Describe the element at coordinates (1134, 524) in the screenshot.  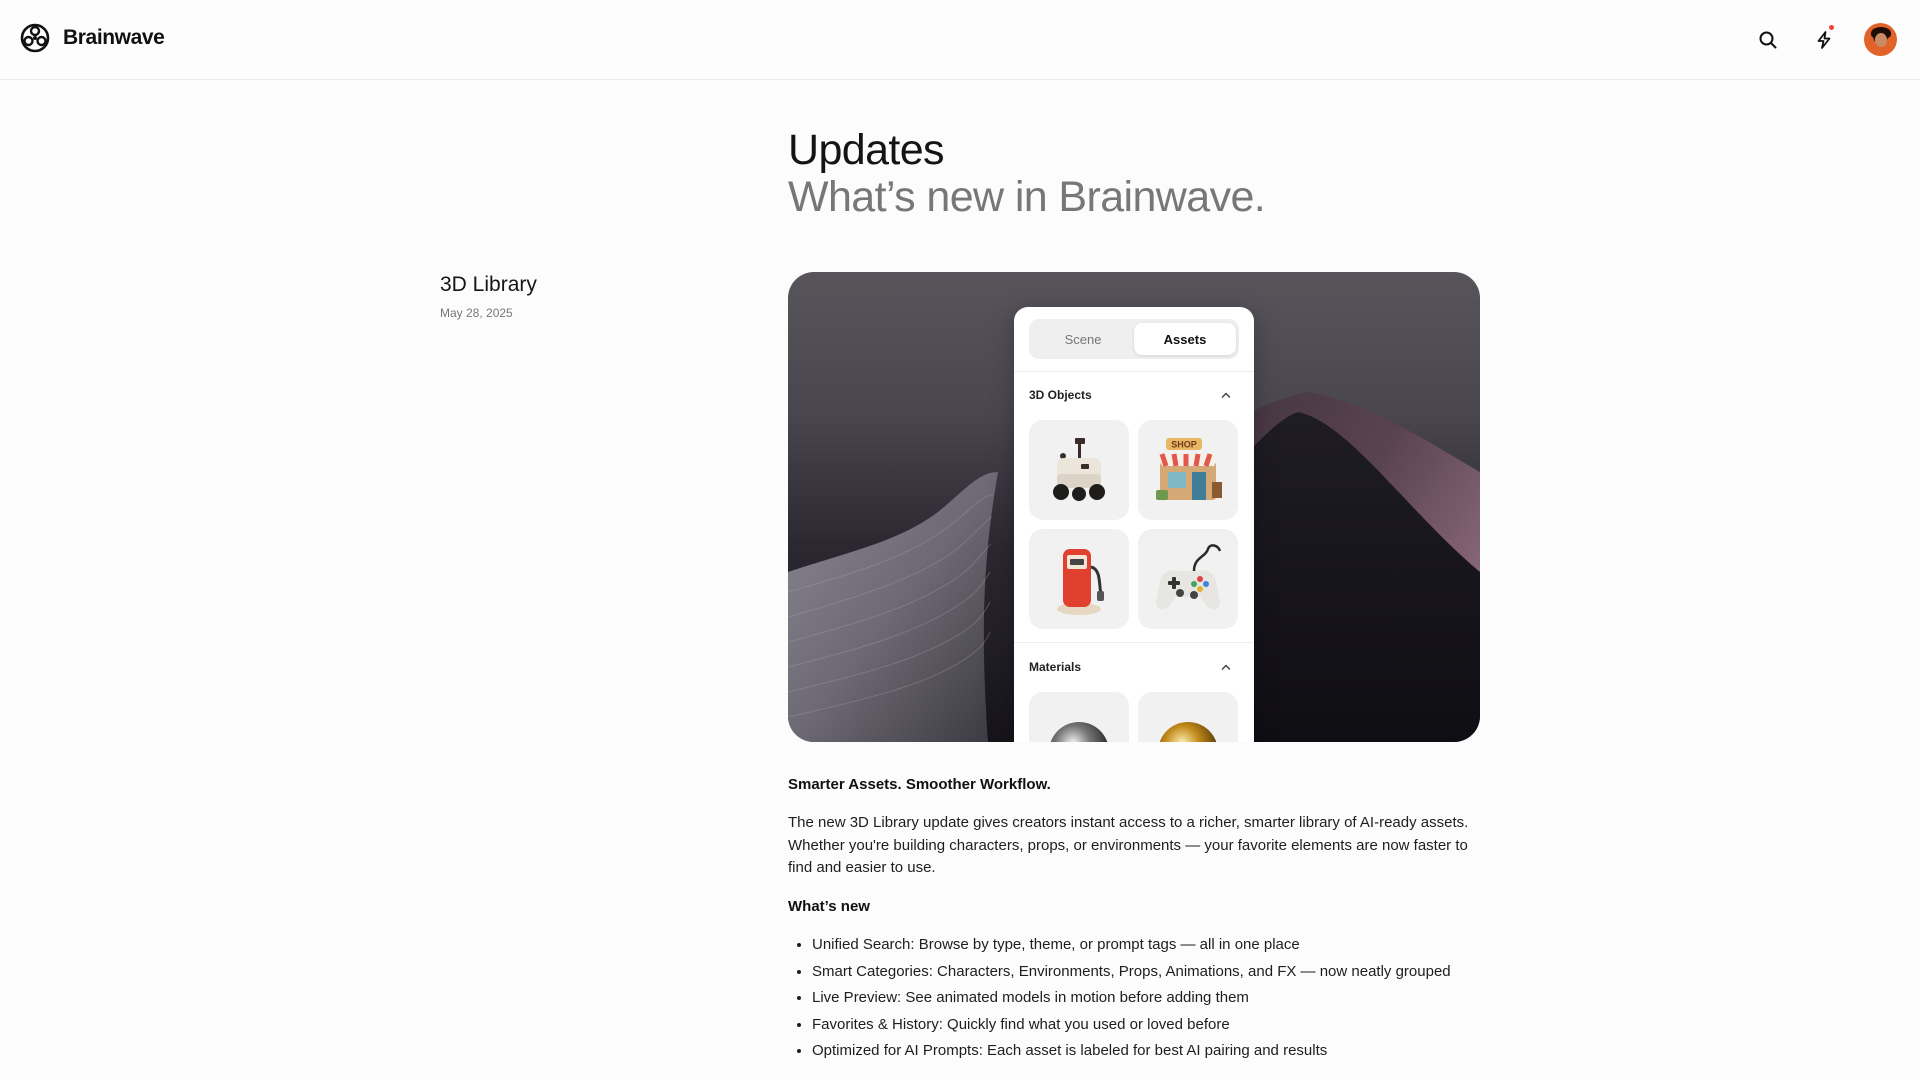
I see `asset-panel: Scene Assets 3D Objects SHOP Materials` at that location.